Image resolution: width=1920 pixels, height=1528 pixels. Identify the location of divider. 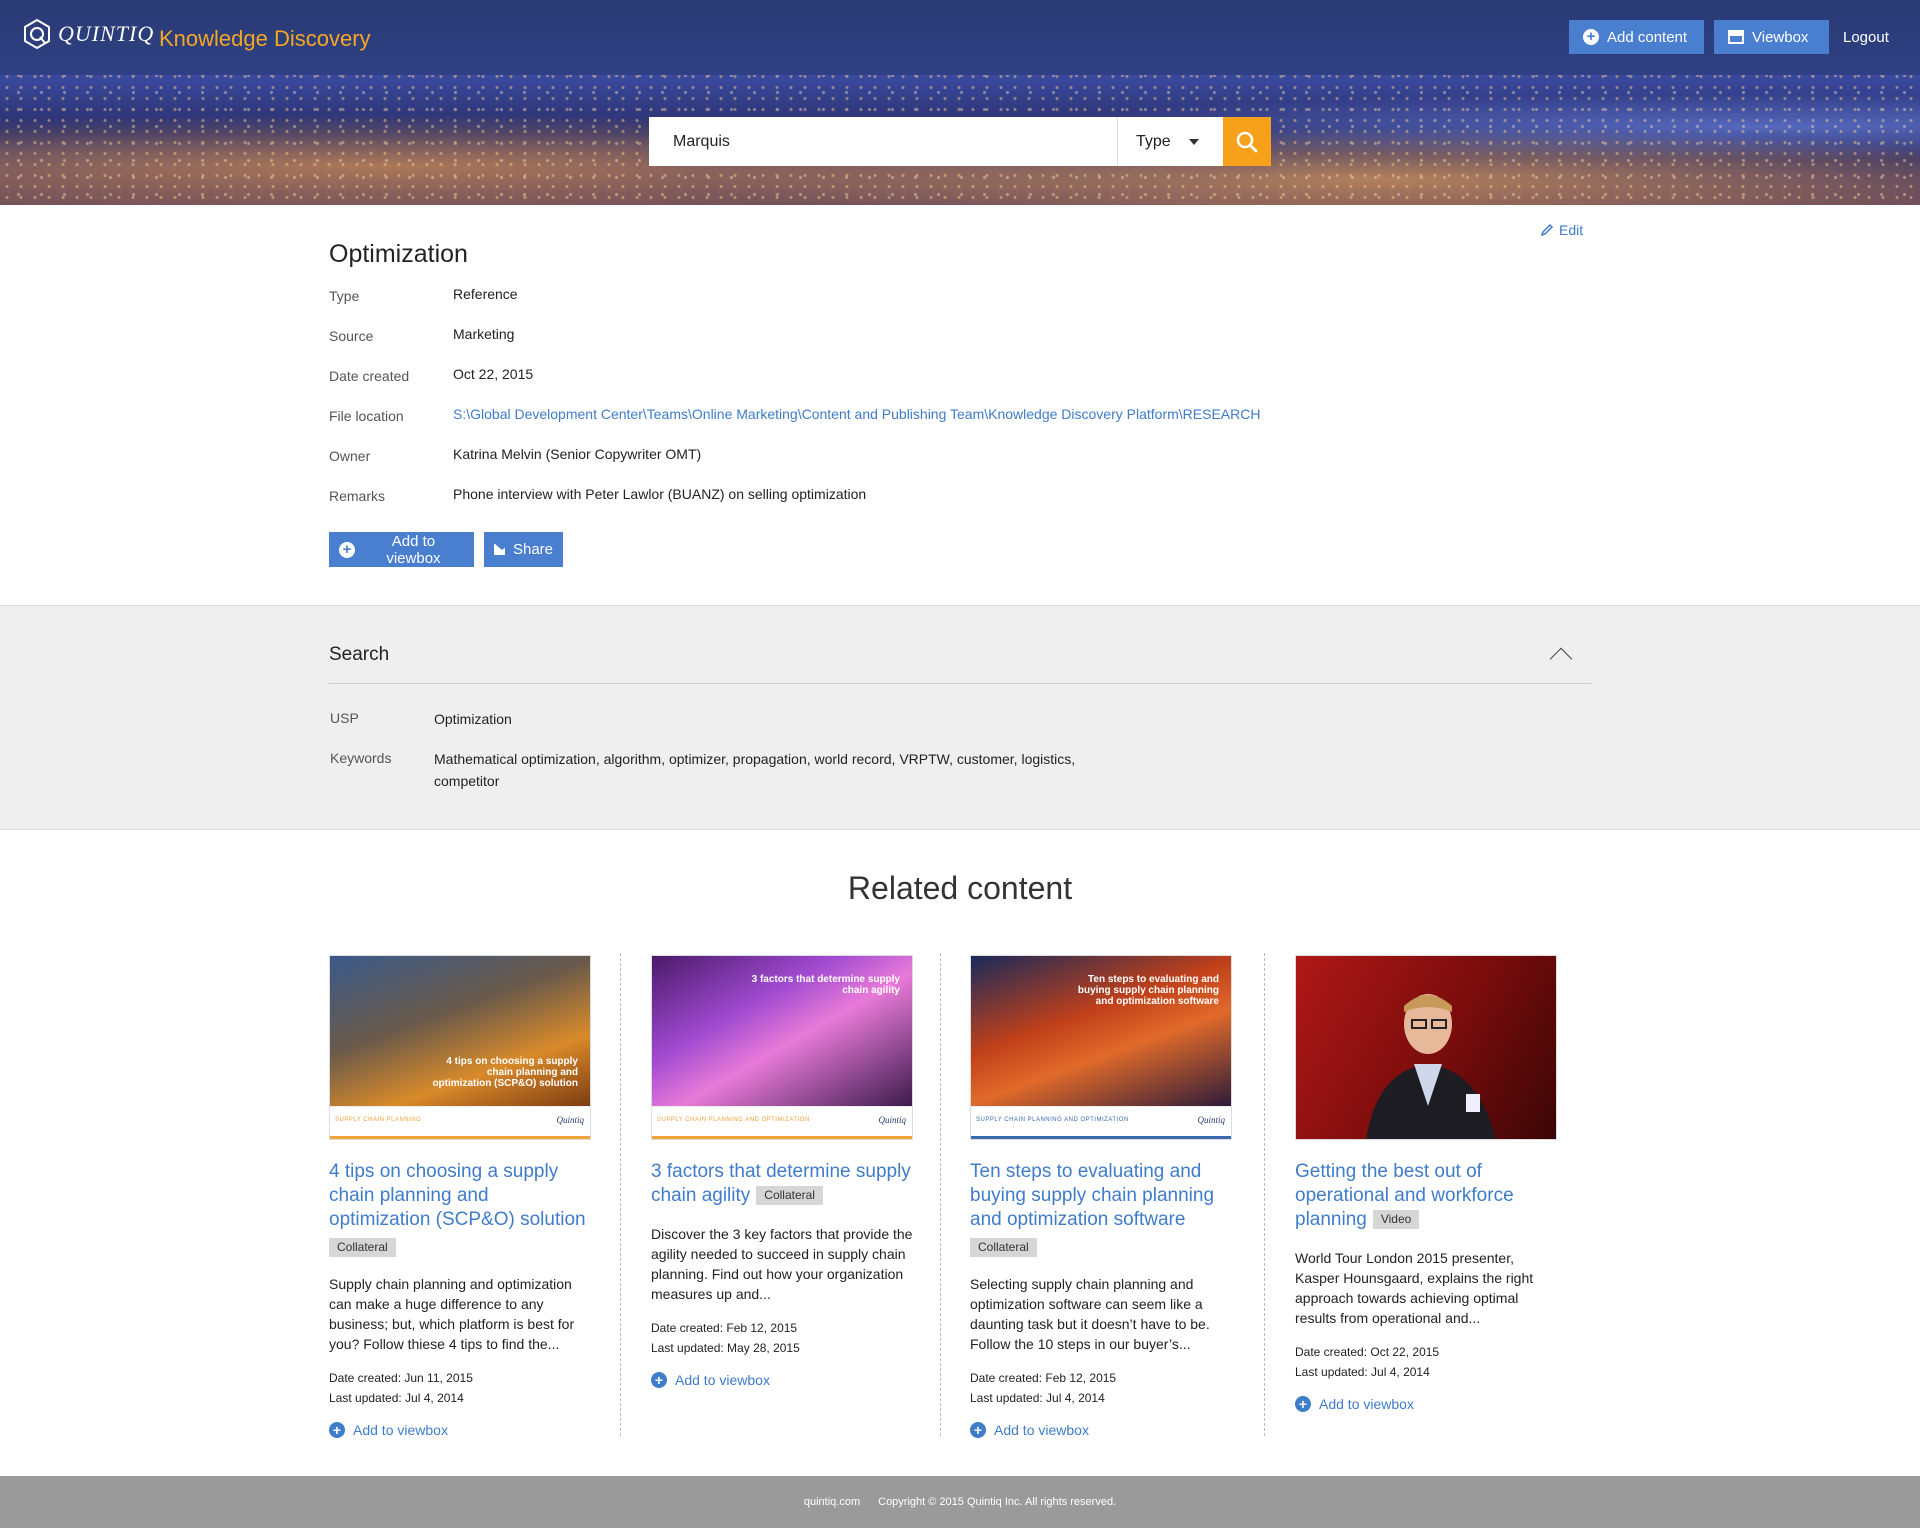
(960, 683).